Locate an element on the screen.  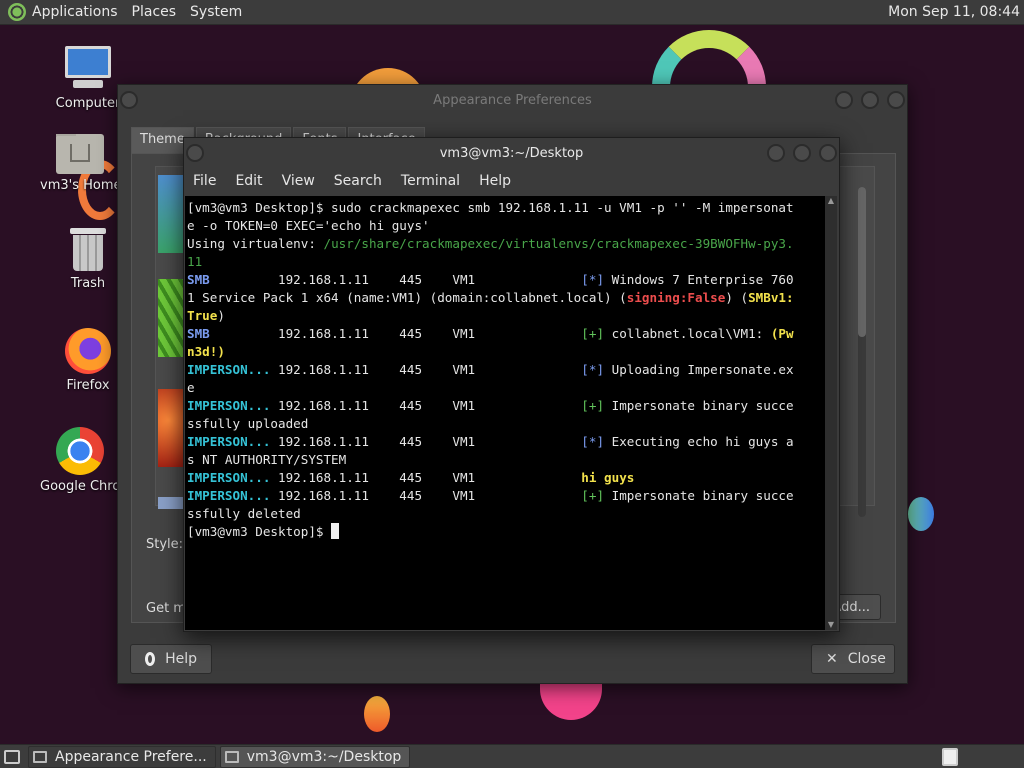
signing-status: signing:False is located at coordinates (676, 297).